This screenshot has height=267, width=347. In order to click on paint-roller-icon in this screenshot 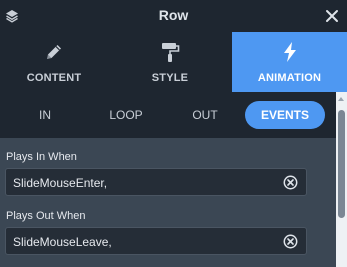, I will do `click(171, 52)`.